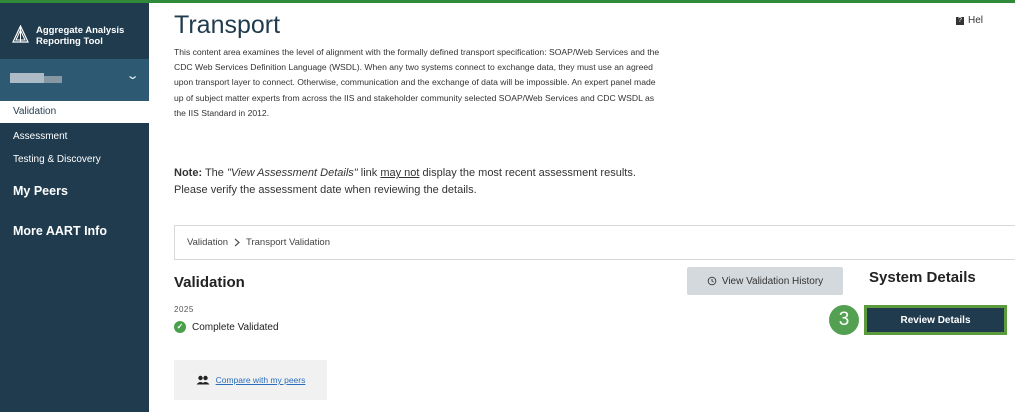 The width and height of the screenshot is (1015, 412). What do you see at coordinates (922, 277) in the screenshot?
I see `system-details-heading: System Details` at bounding box center [922, 277].